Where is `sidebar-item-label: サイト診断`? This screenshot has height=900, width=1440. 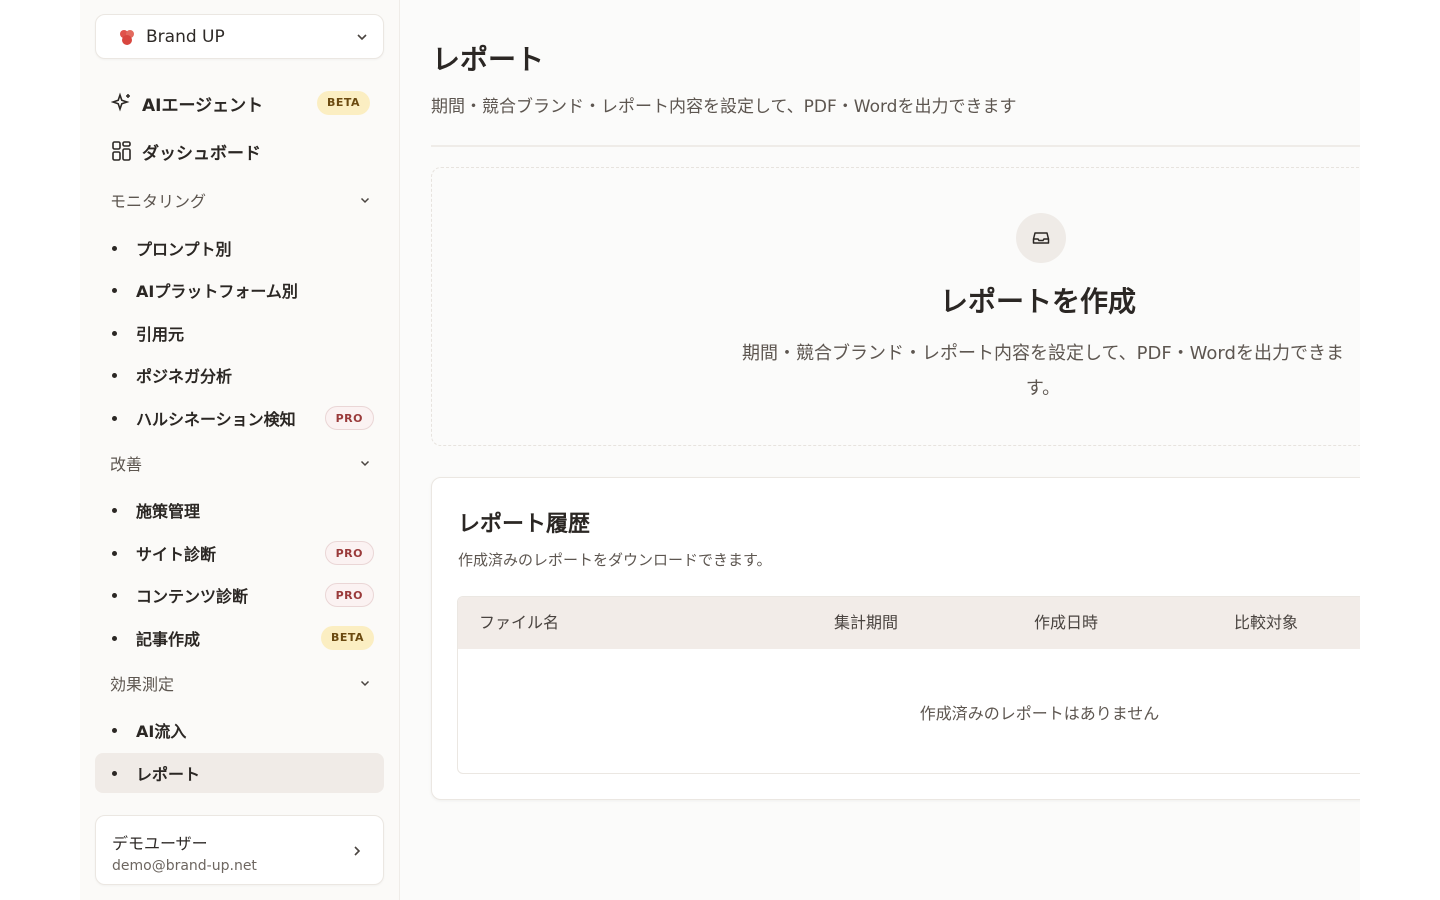
sidebar-item-label: サイト診断 is located at coordinates (176, 554).